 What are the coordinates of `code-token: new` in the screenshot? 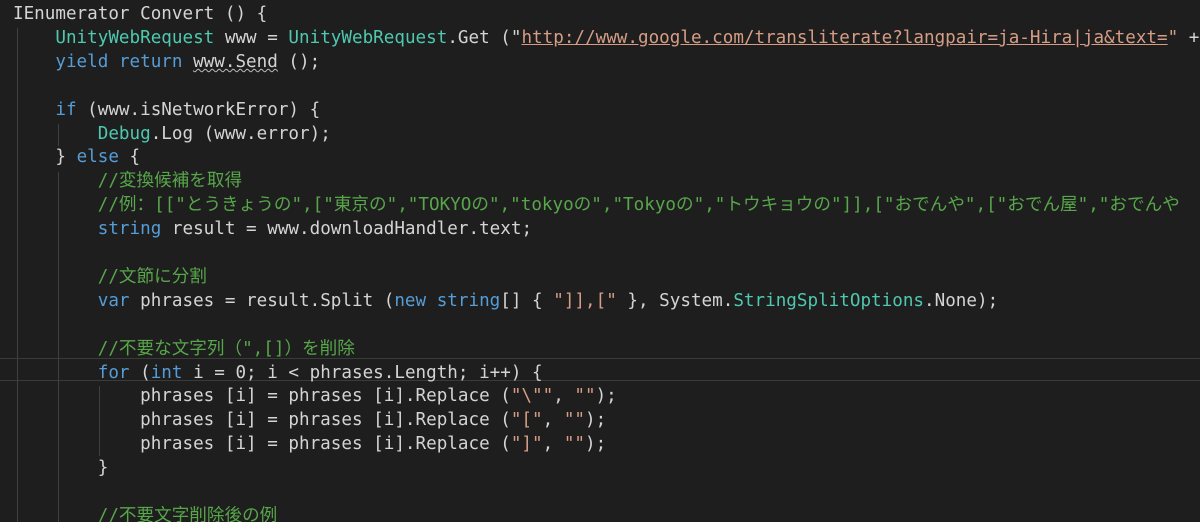 It's located at (410, 300).